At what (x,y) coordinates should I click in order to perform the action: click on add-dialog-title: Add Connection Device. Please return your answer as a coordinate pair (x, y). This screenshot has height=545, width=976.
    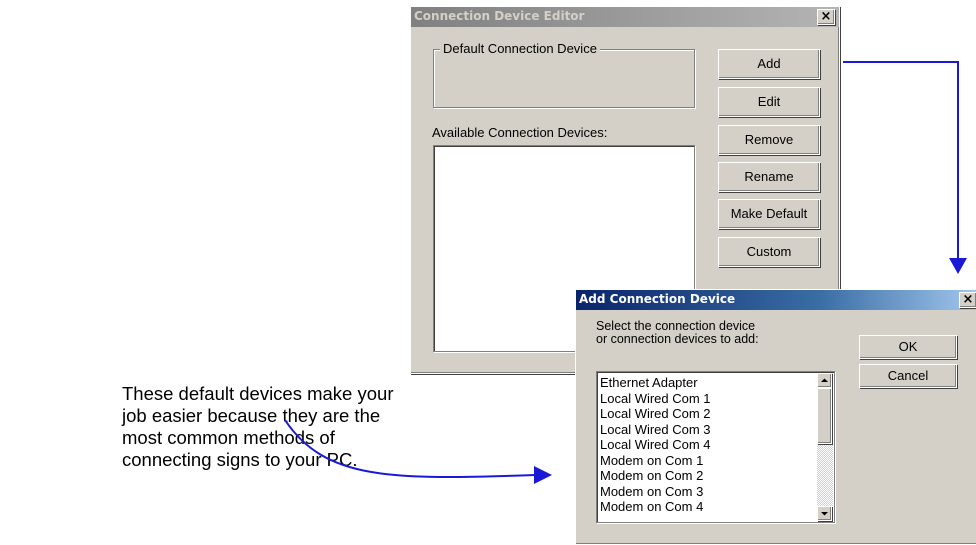
    Looking at the image, I should click on (657, 299).